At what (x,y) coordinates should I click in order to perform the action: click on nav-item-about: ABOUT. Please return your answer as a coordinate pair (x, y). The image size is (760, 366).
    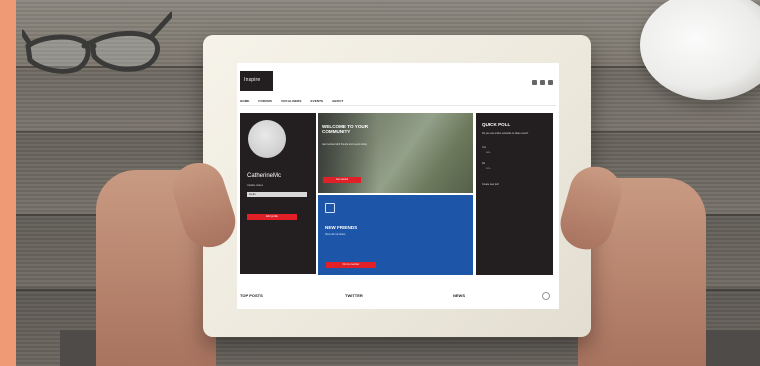
    Looking at the image, I should click on (337, 101).